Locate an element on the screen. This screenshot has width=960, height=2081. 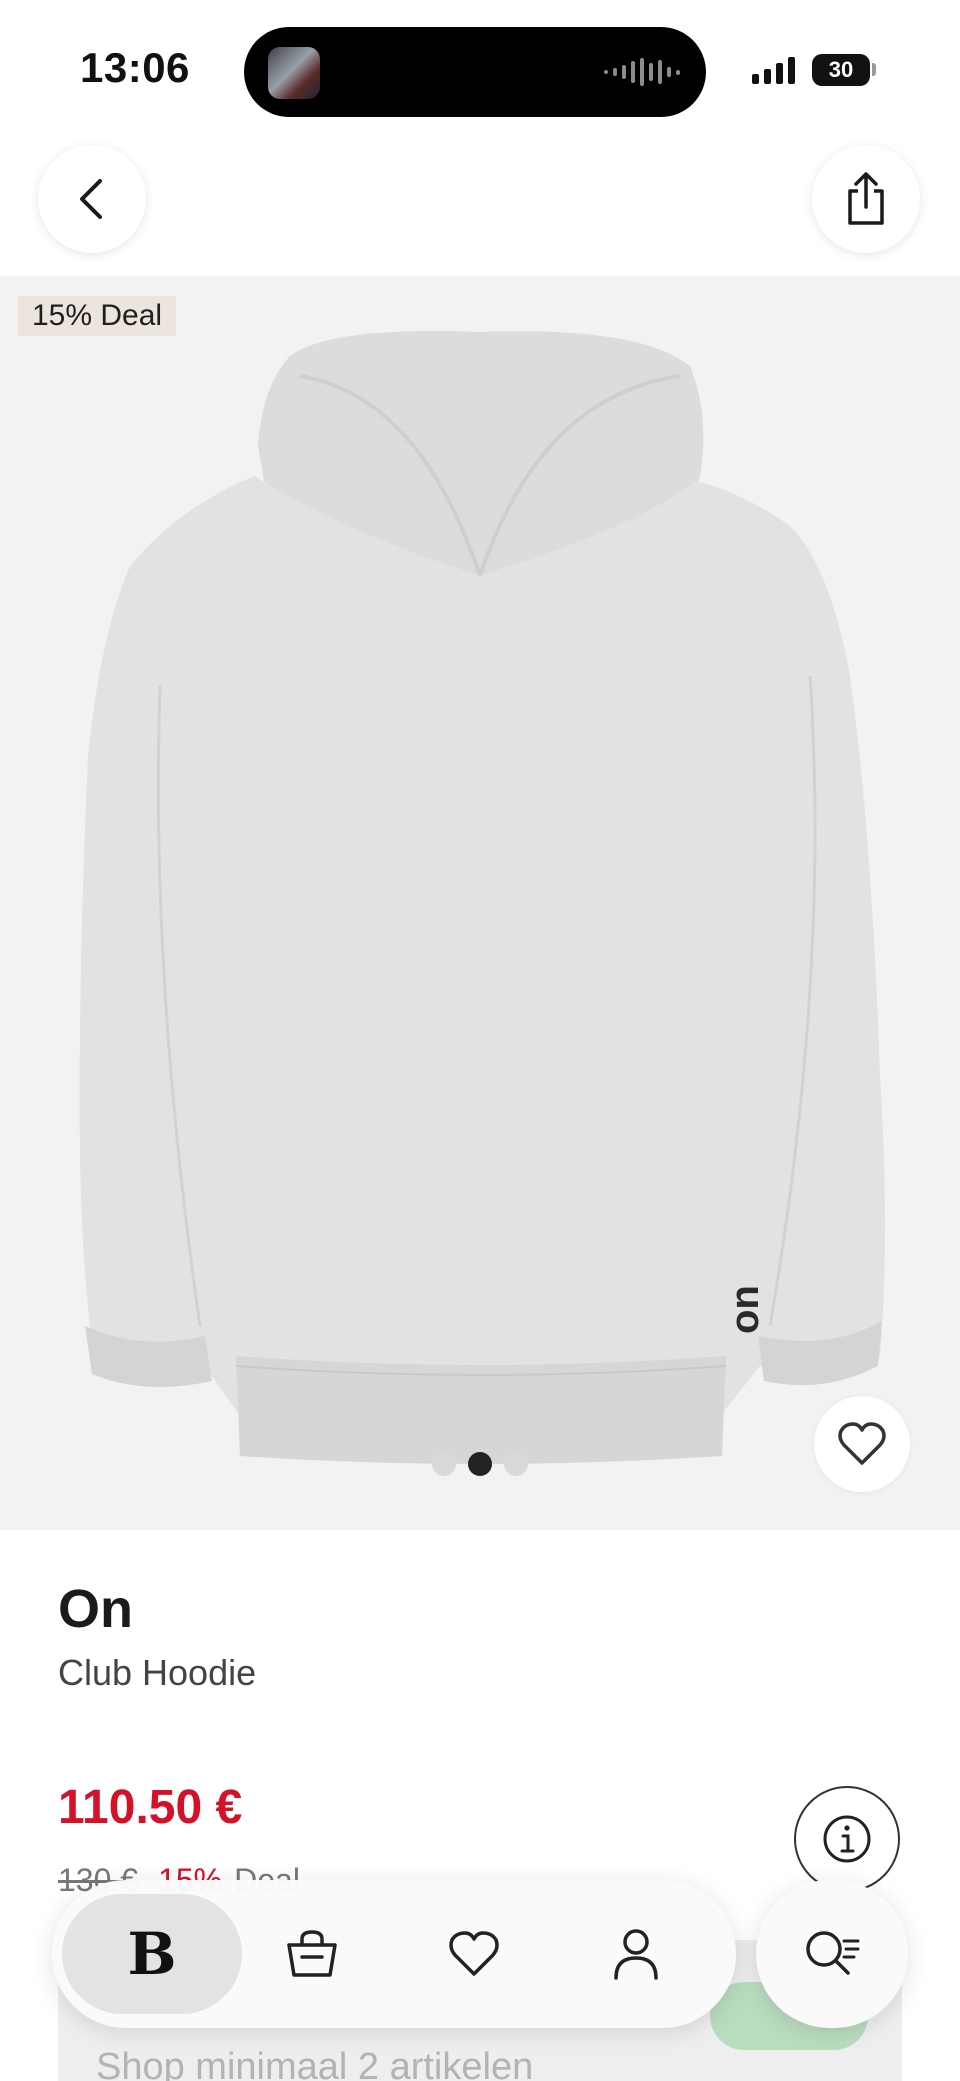
promo-text: Shop minimaal 2 artikelen is located at coordinates (315, 2063).